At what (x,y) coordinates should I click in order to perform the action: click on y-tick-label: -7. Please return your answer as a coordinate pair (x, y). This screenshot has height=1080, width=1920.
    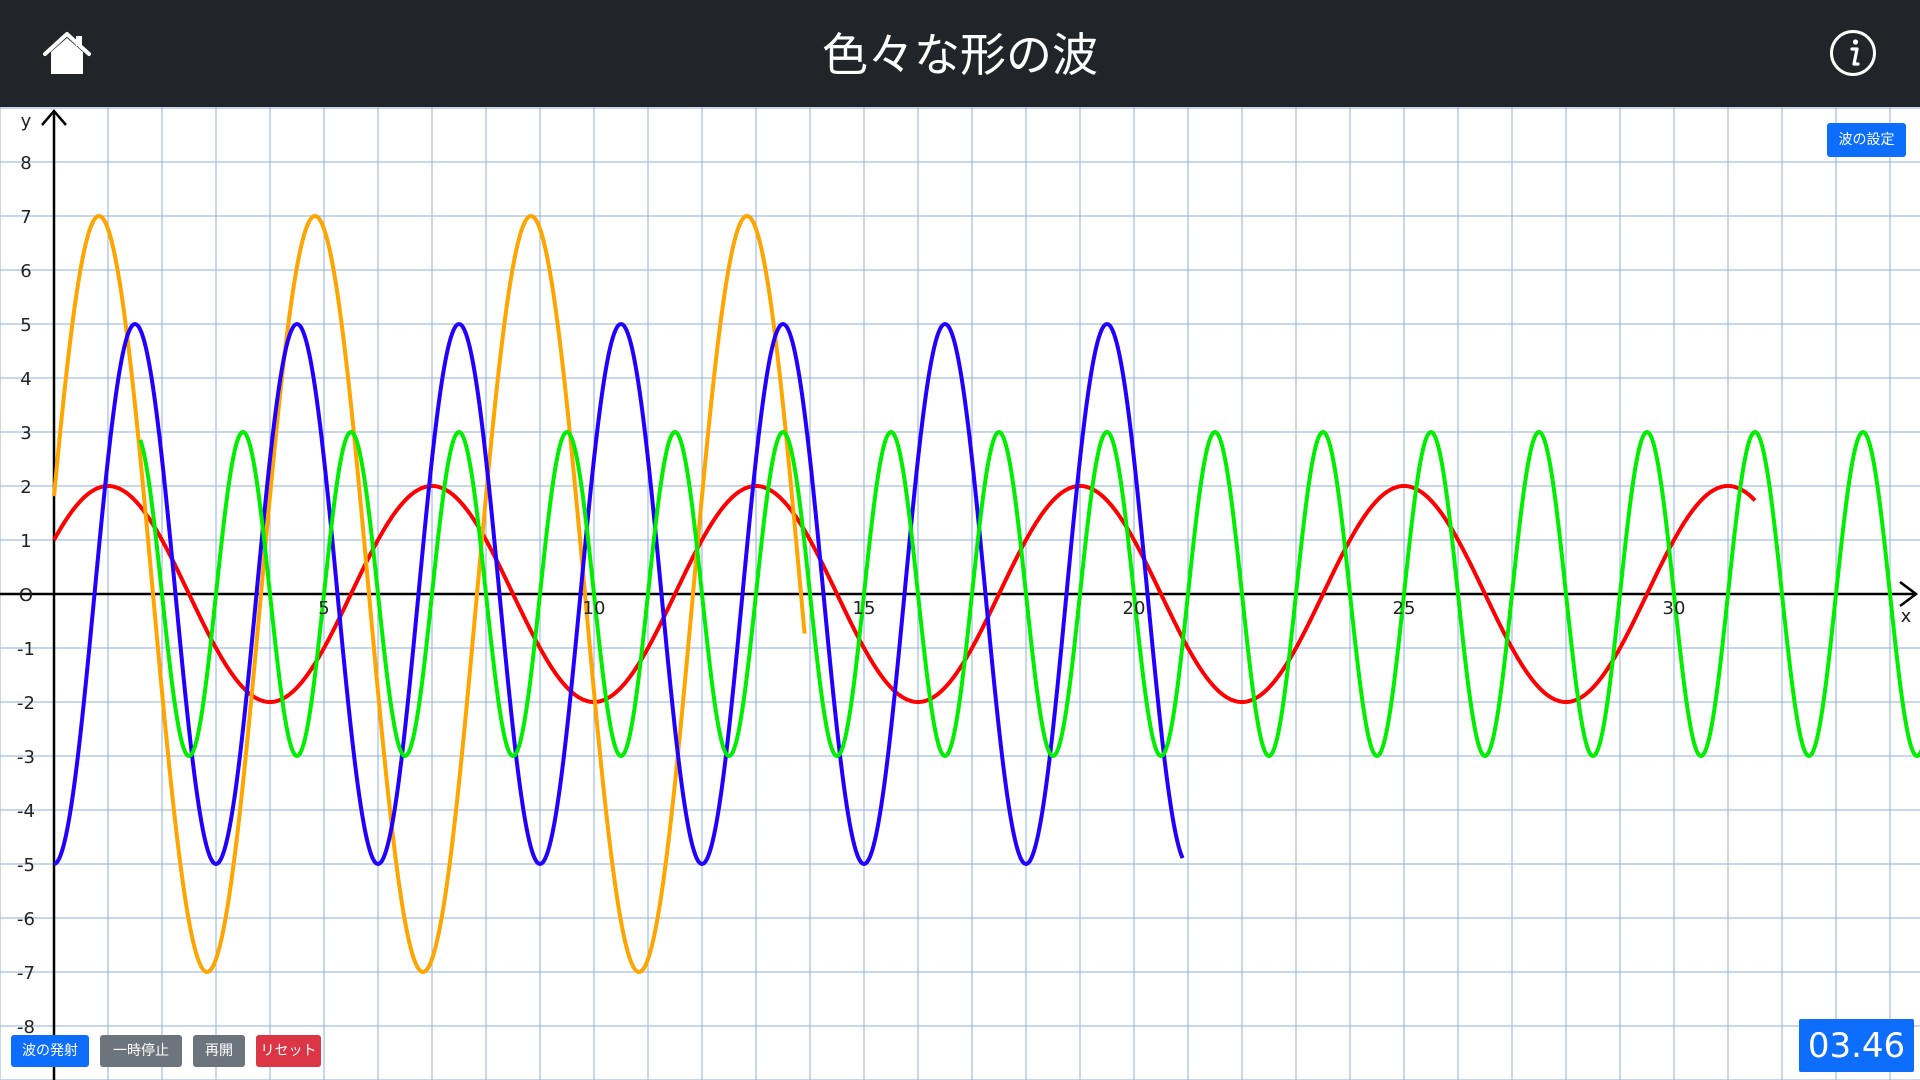
    Looking at the image, I should click on (26, 973).